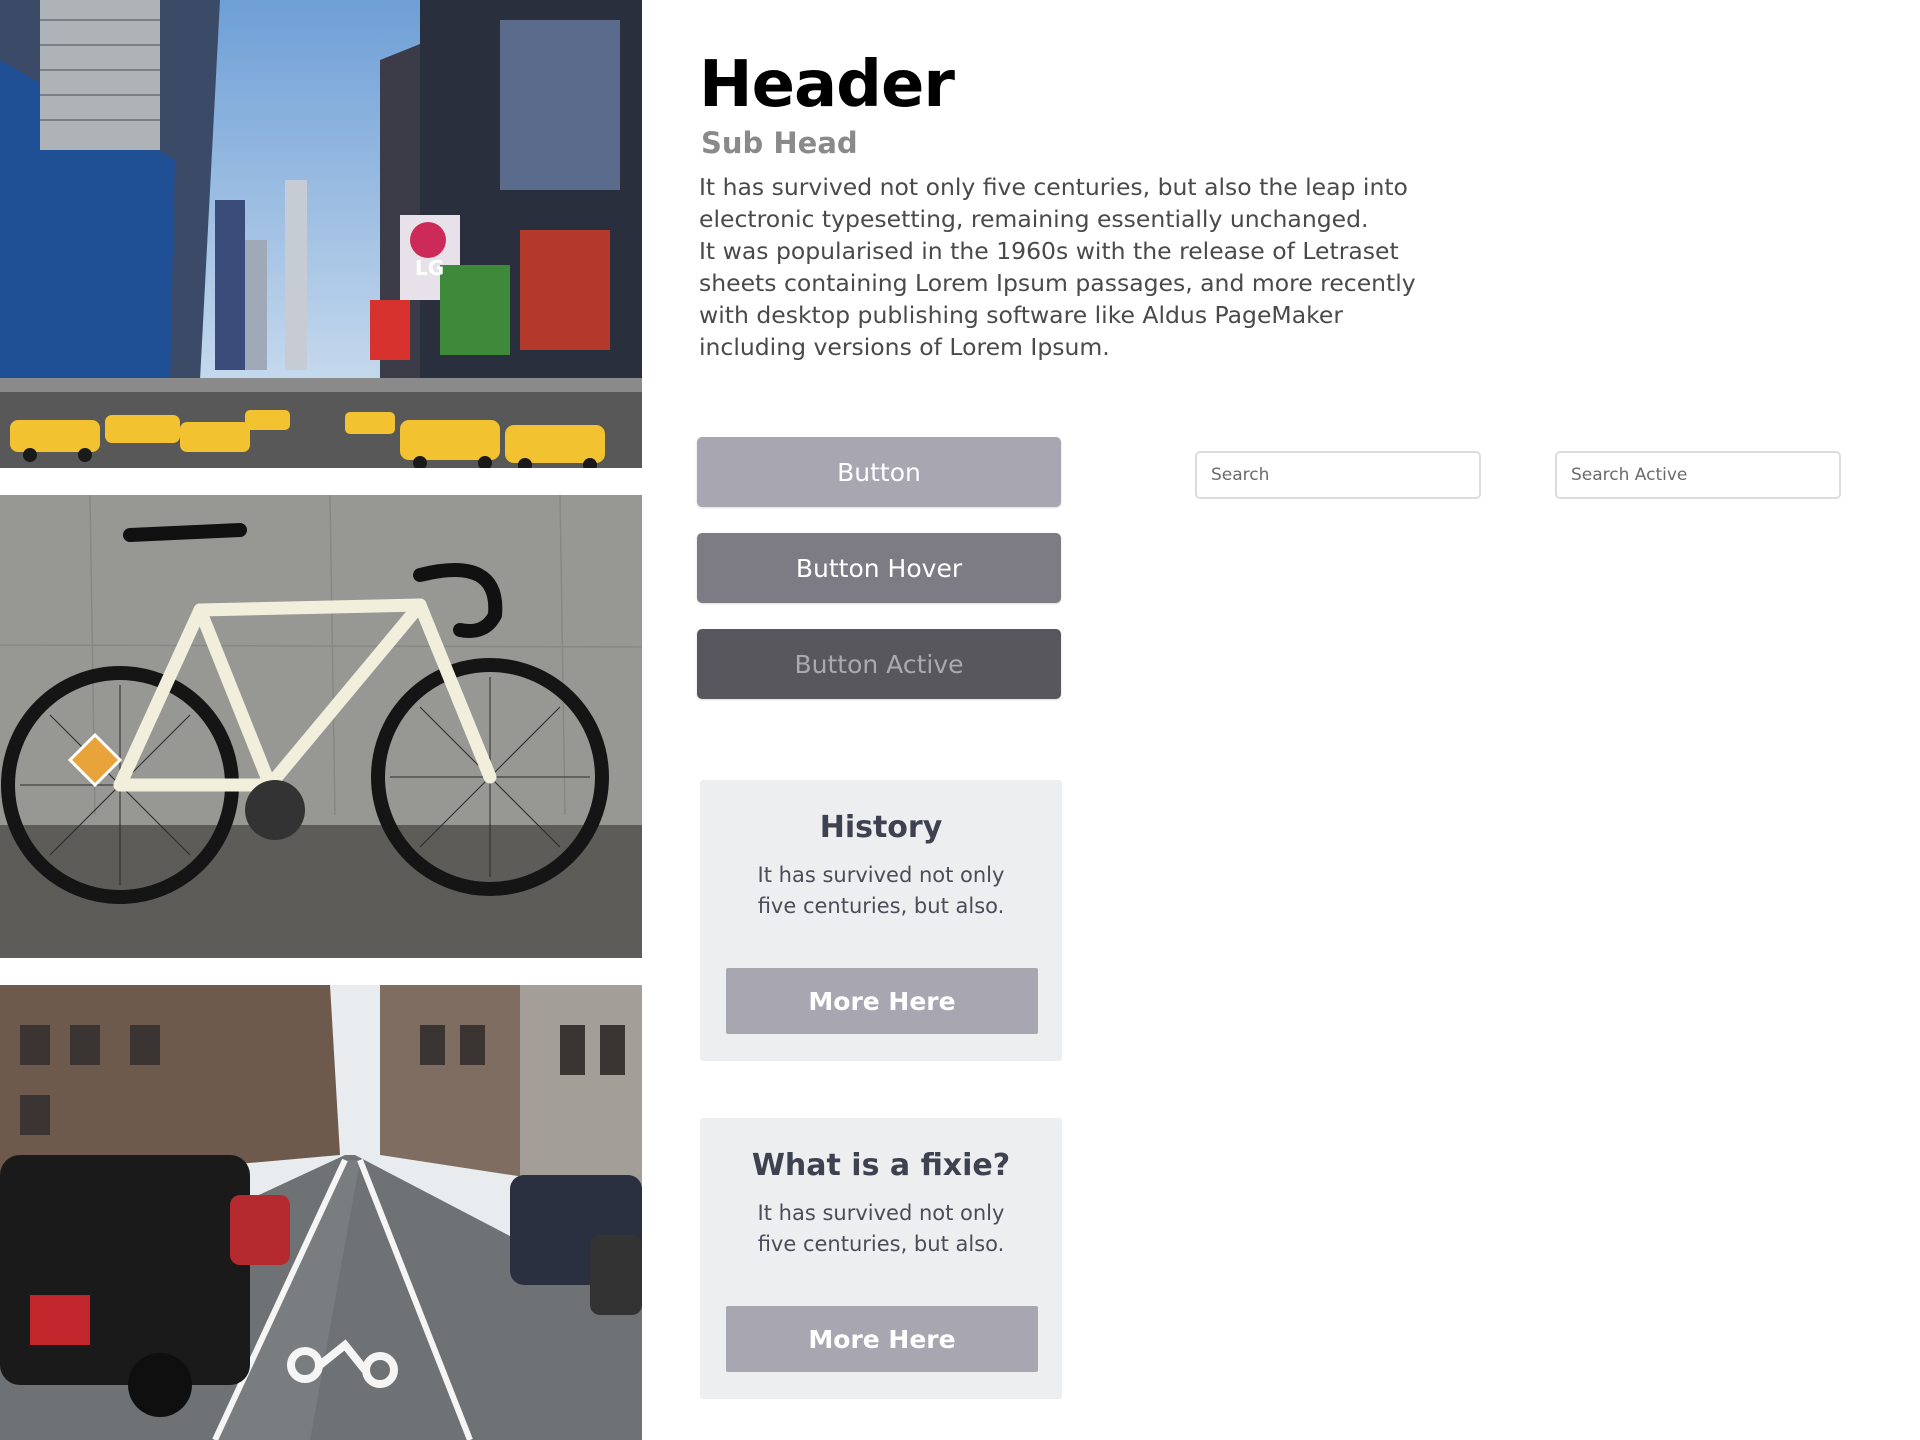 This screenshot has width=1920, height=1440. I want to click on page-subtitle: Sub Head, so click(779, 143).